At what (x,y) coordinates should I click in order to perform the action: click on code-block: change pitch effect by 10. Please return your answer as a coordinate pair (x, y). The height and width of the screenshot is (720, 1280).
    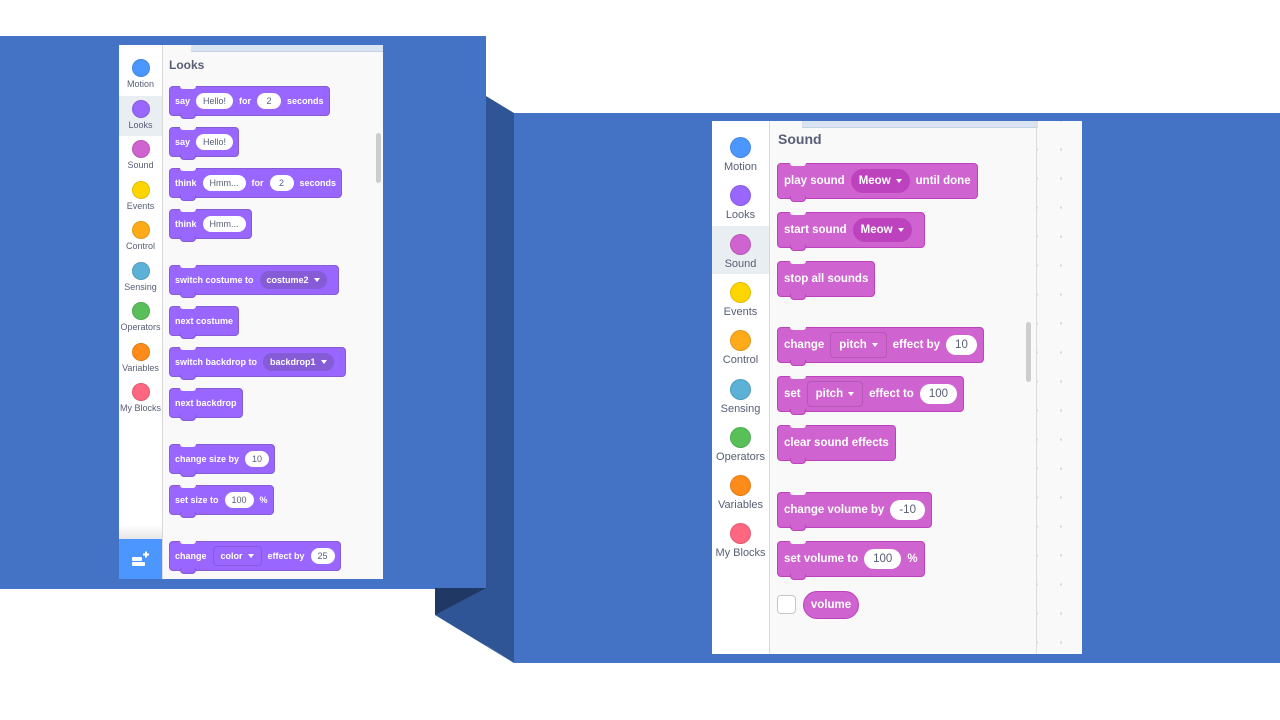
    Looking at the image, I should click on (880, 346).